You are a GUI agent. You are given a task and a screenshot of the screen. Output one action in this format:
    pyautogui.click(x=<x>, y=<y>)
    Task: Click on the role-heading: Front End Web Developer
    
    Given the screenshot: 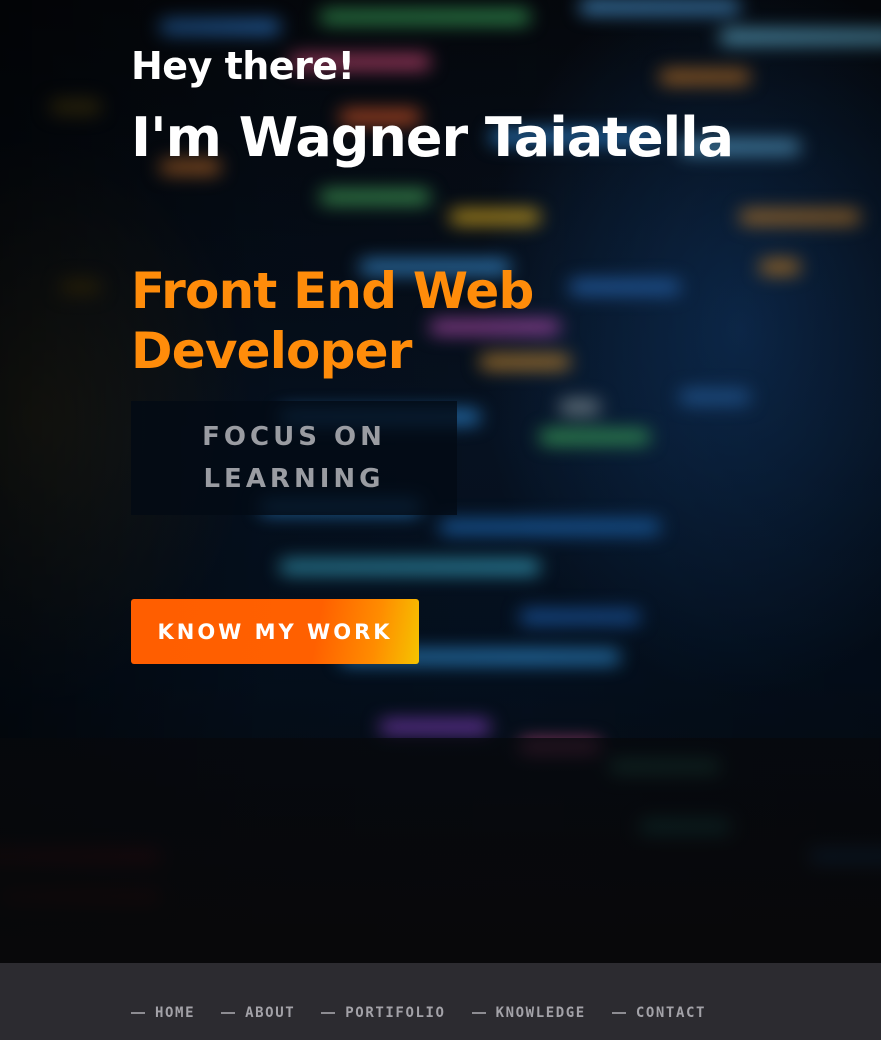 What is the action you would take?
    pyautogui.click(x=332, y=321)
    